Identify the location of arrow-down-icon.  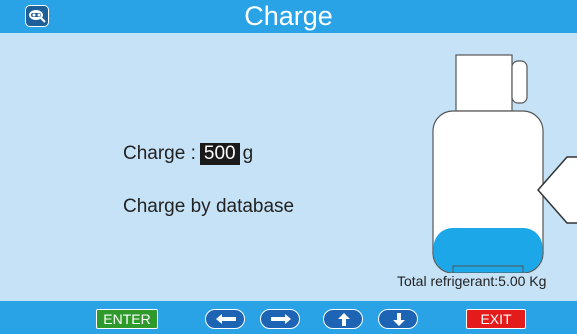
(399, 319).